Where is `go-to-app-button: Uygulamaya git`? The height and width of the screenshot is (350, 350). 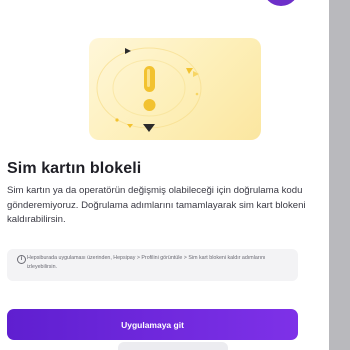
go-to-app-button: Uygulamaya git is located at coordinates (152, 324).